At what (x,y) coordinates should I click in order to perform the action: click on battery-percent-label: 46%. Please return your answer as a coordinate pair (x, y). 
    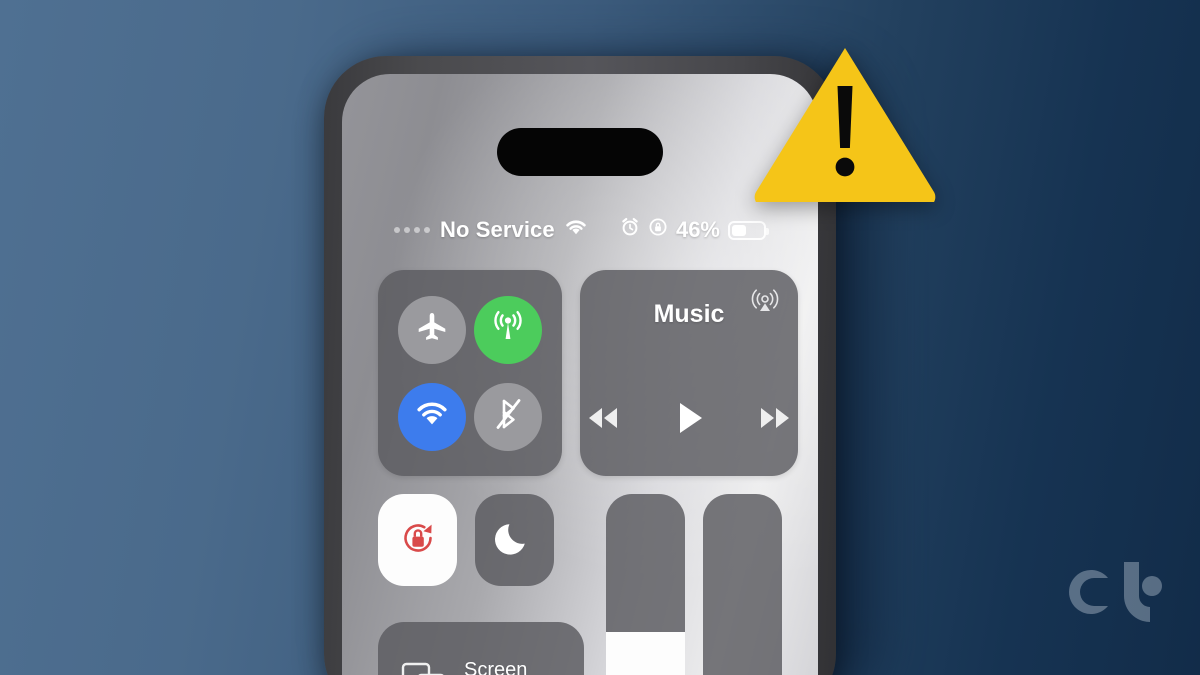
    Looking at the image, I should click on (697, 229).